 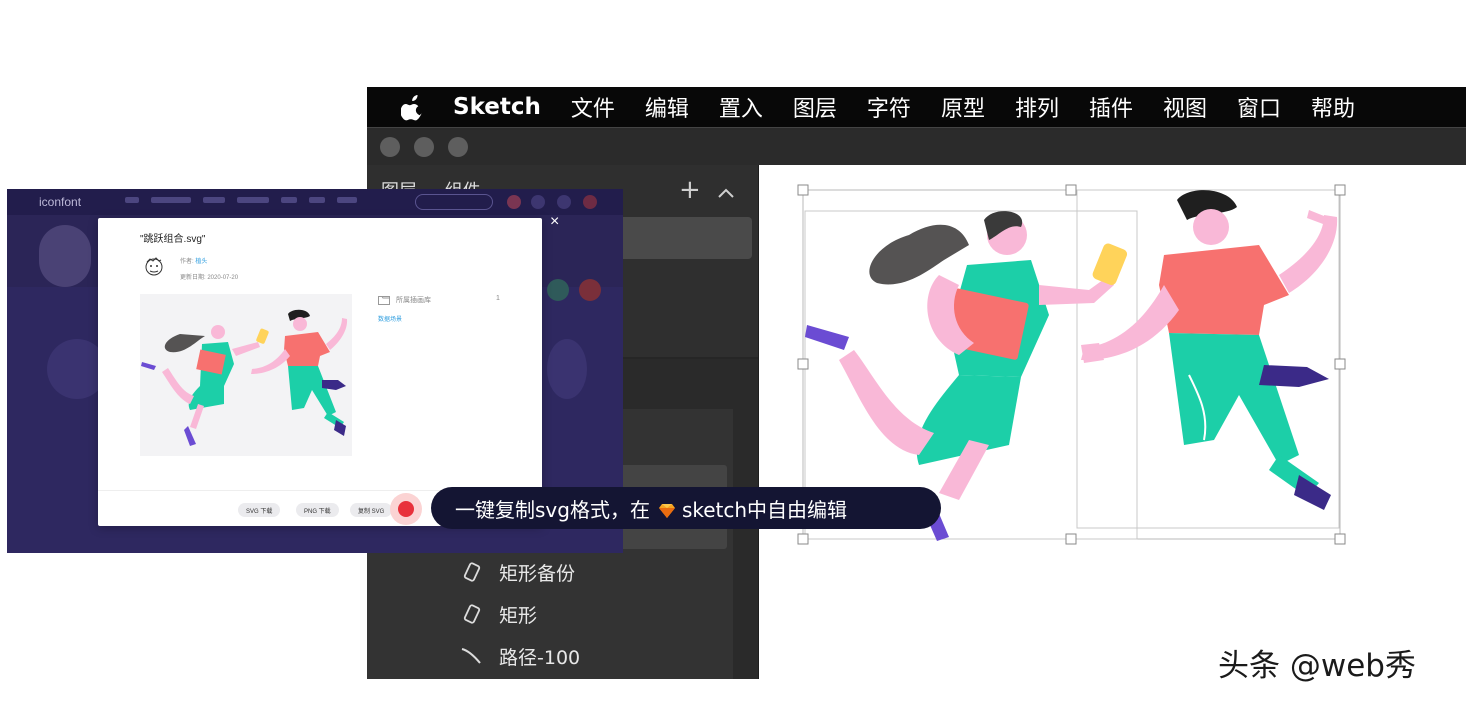 I want to click on upload-icon, so click(x=538, y=202).